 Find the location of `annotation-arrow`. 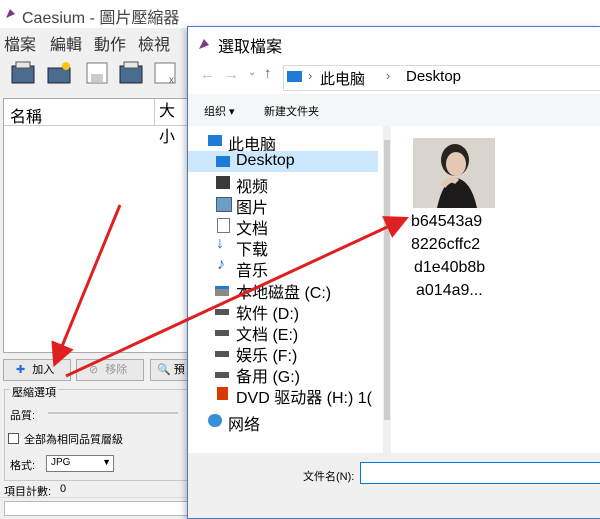

annotation-arrow is located at coordinates (86, 286).